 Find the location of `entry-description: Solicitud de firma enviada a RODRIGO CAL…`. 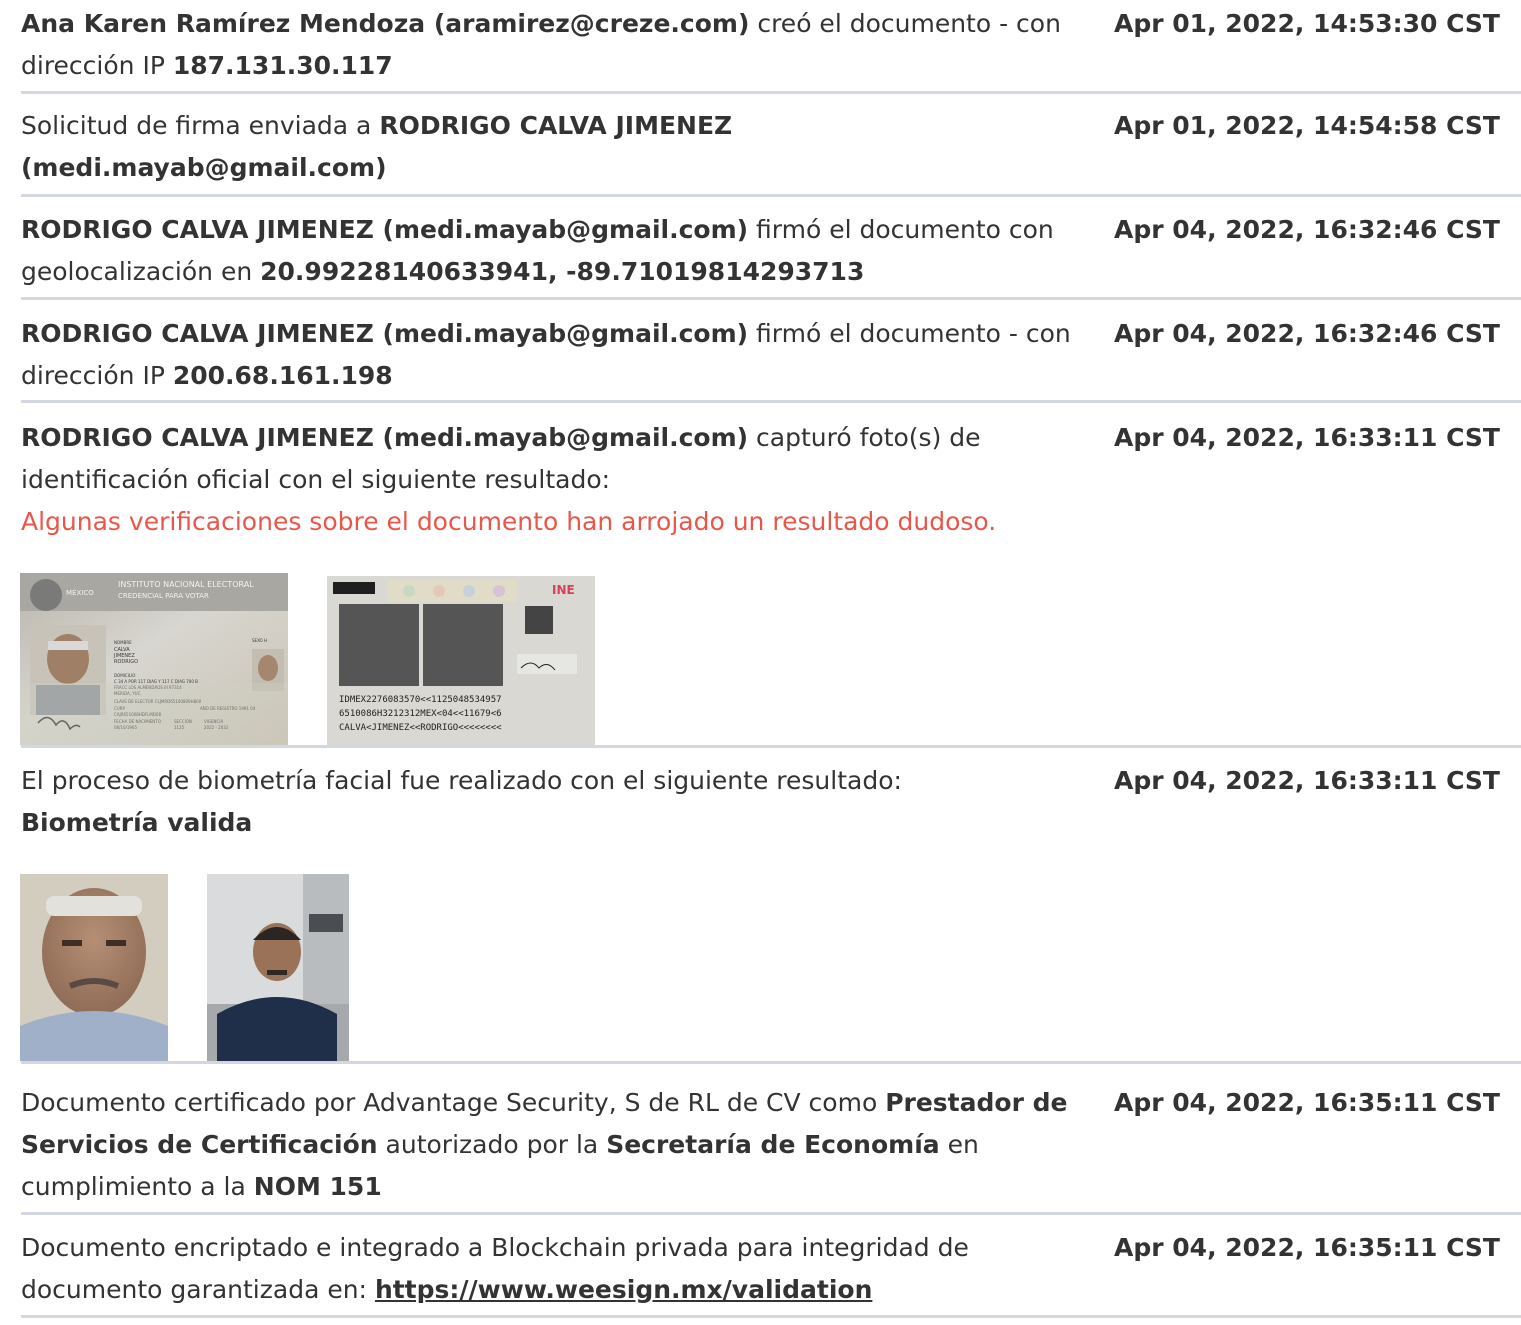

entry-description: Solicitud de firma enviada a RODRIGO CAL… is located at coordinates (411, 147).